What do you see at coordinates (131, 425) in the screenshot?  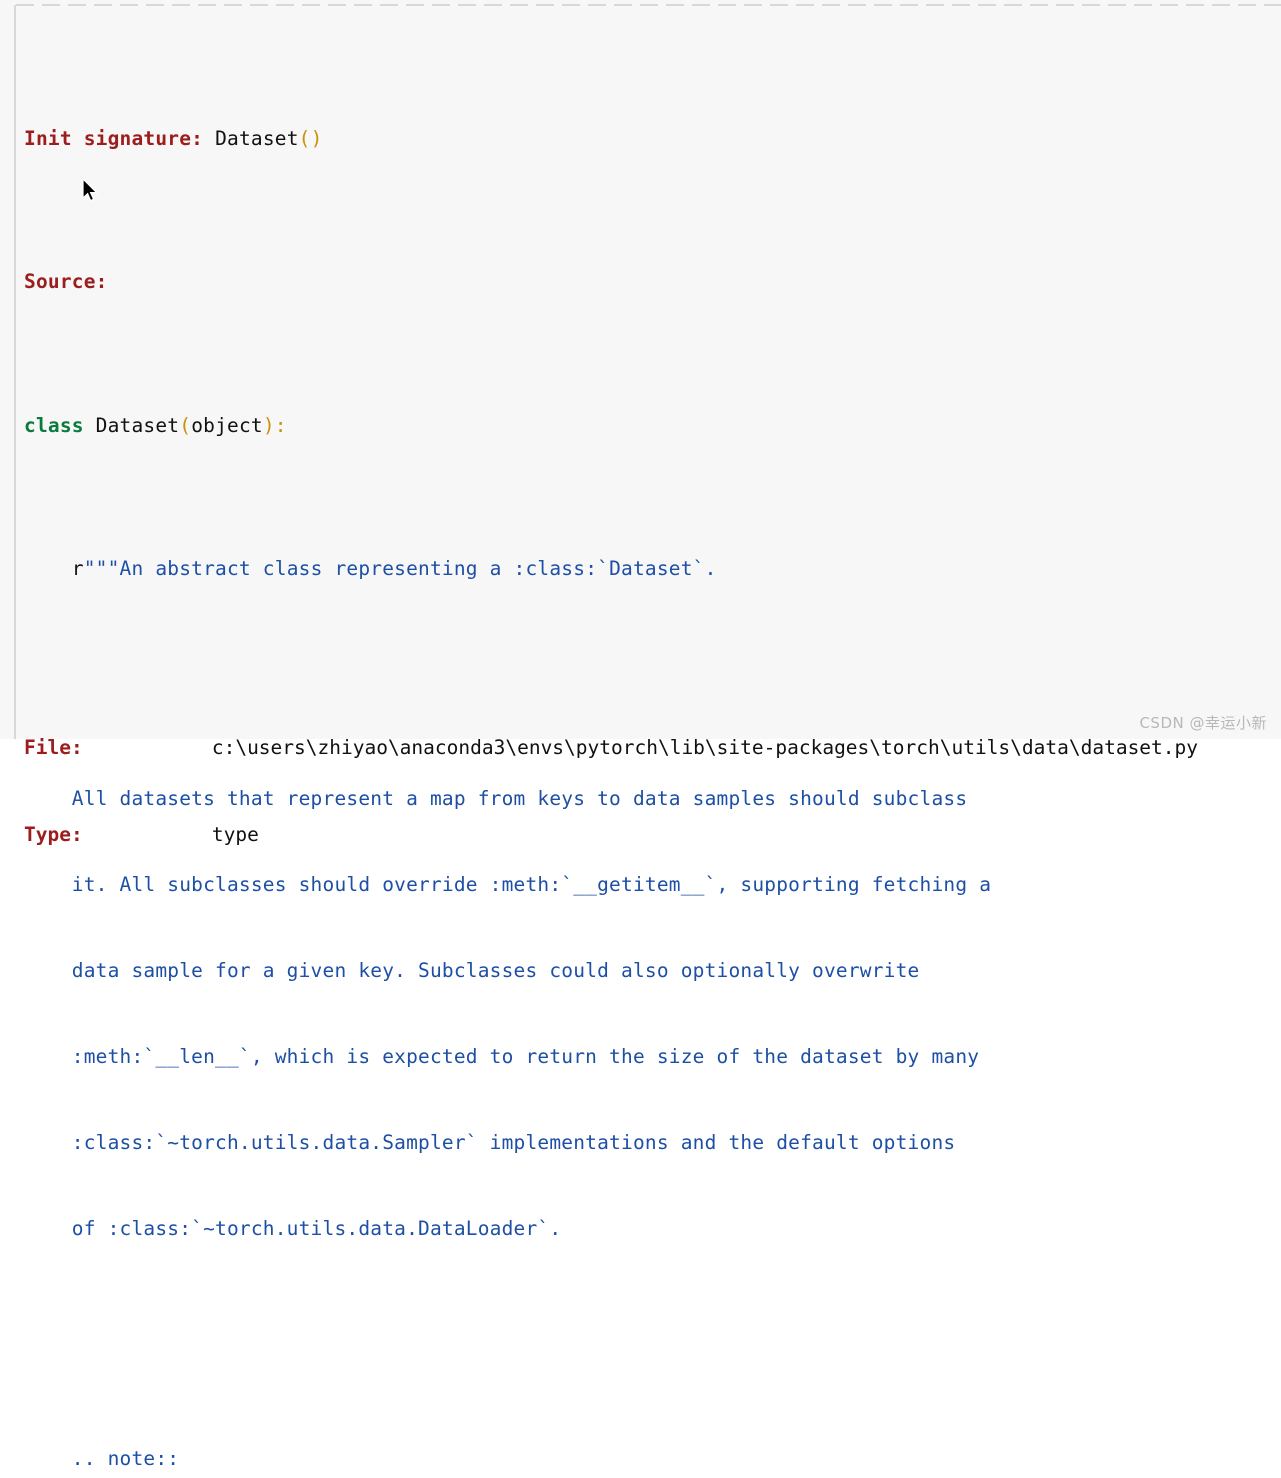 I see `class-name: Dataset` at bounding box center [131, 425].